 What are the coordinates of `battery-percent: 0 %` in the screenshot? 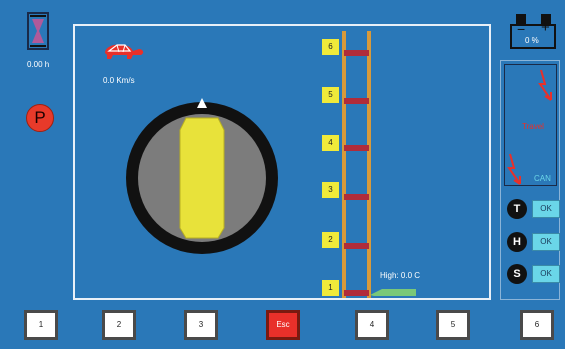 It's located at (532, 40).